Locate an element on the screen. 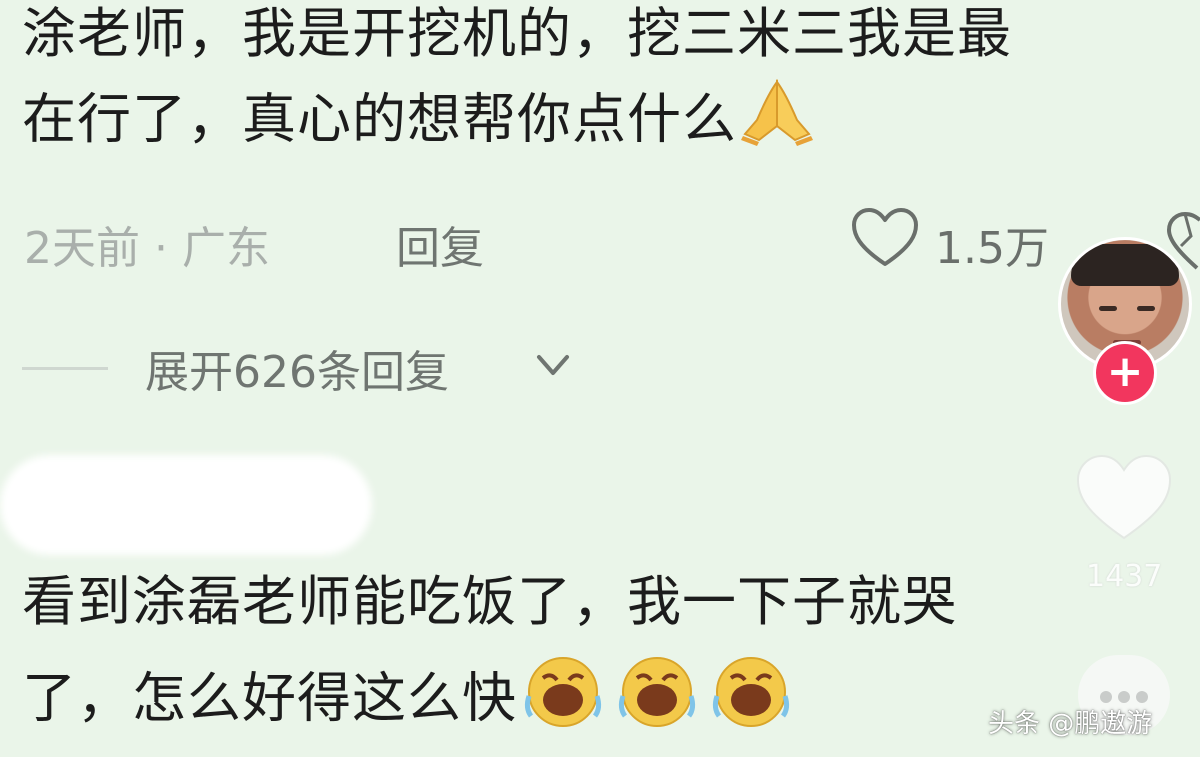  comment-1-text-line-2: 在行了，真心的想帮你点什么 is located at coordinates (419, 123).